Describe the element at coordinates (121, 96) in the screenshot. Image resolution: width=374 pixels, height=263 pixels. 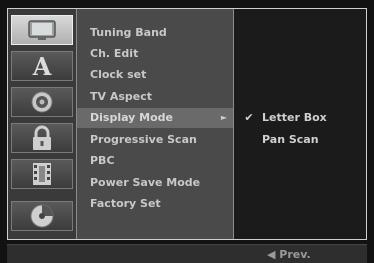
I see `menu-item-label: TV Aspect` at that location.